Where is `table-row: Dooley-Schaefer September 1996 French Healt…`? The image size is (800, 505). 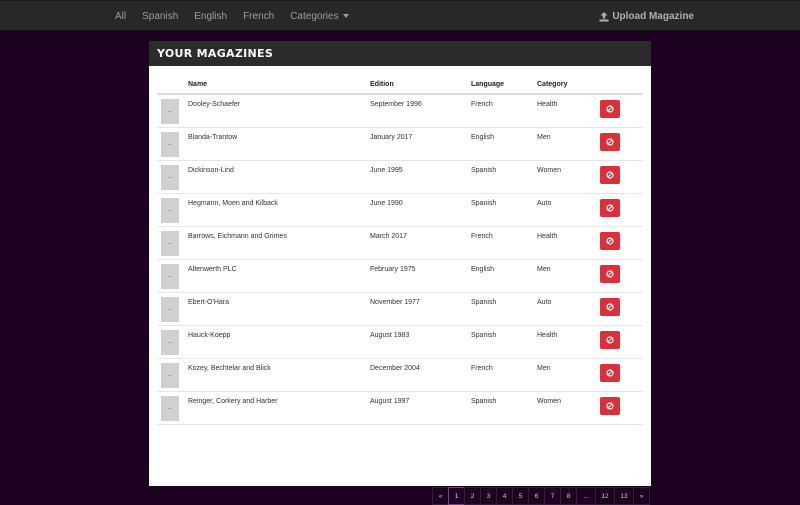
table-row: Dooley-Schaefer September 1996 French Healt… is located at coordinates (400, 111).